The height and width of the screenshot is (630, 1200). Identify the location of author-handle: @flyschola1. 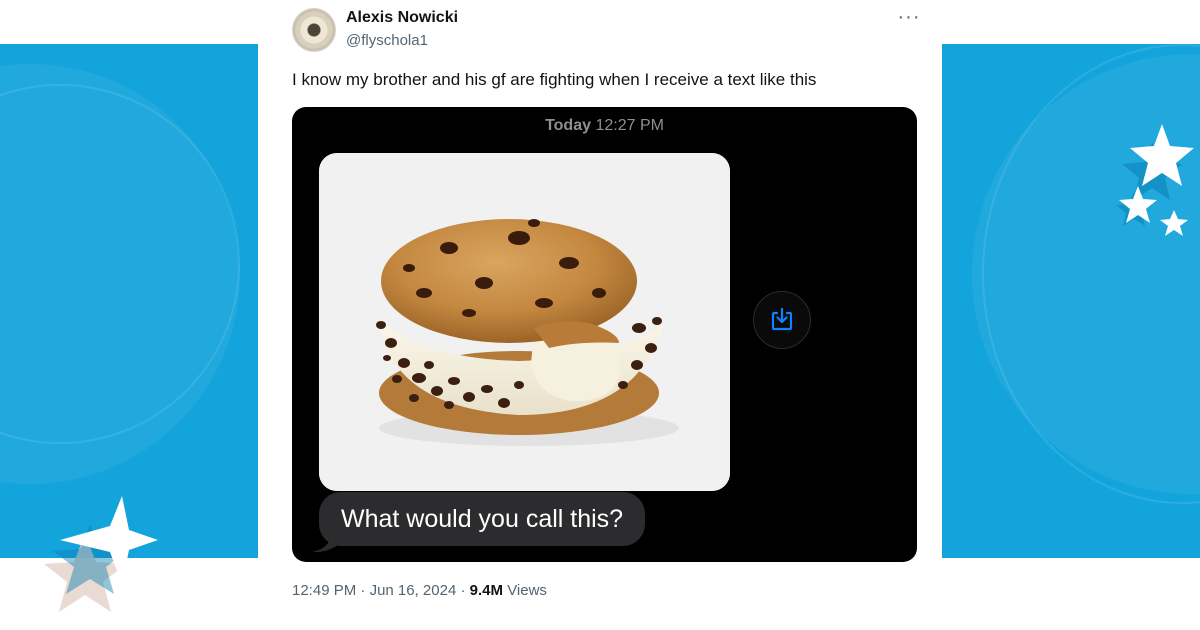
(387, 40).